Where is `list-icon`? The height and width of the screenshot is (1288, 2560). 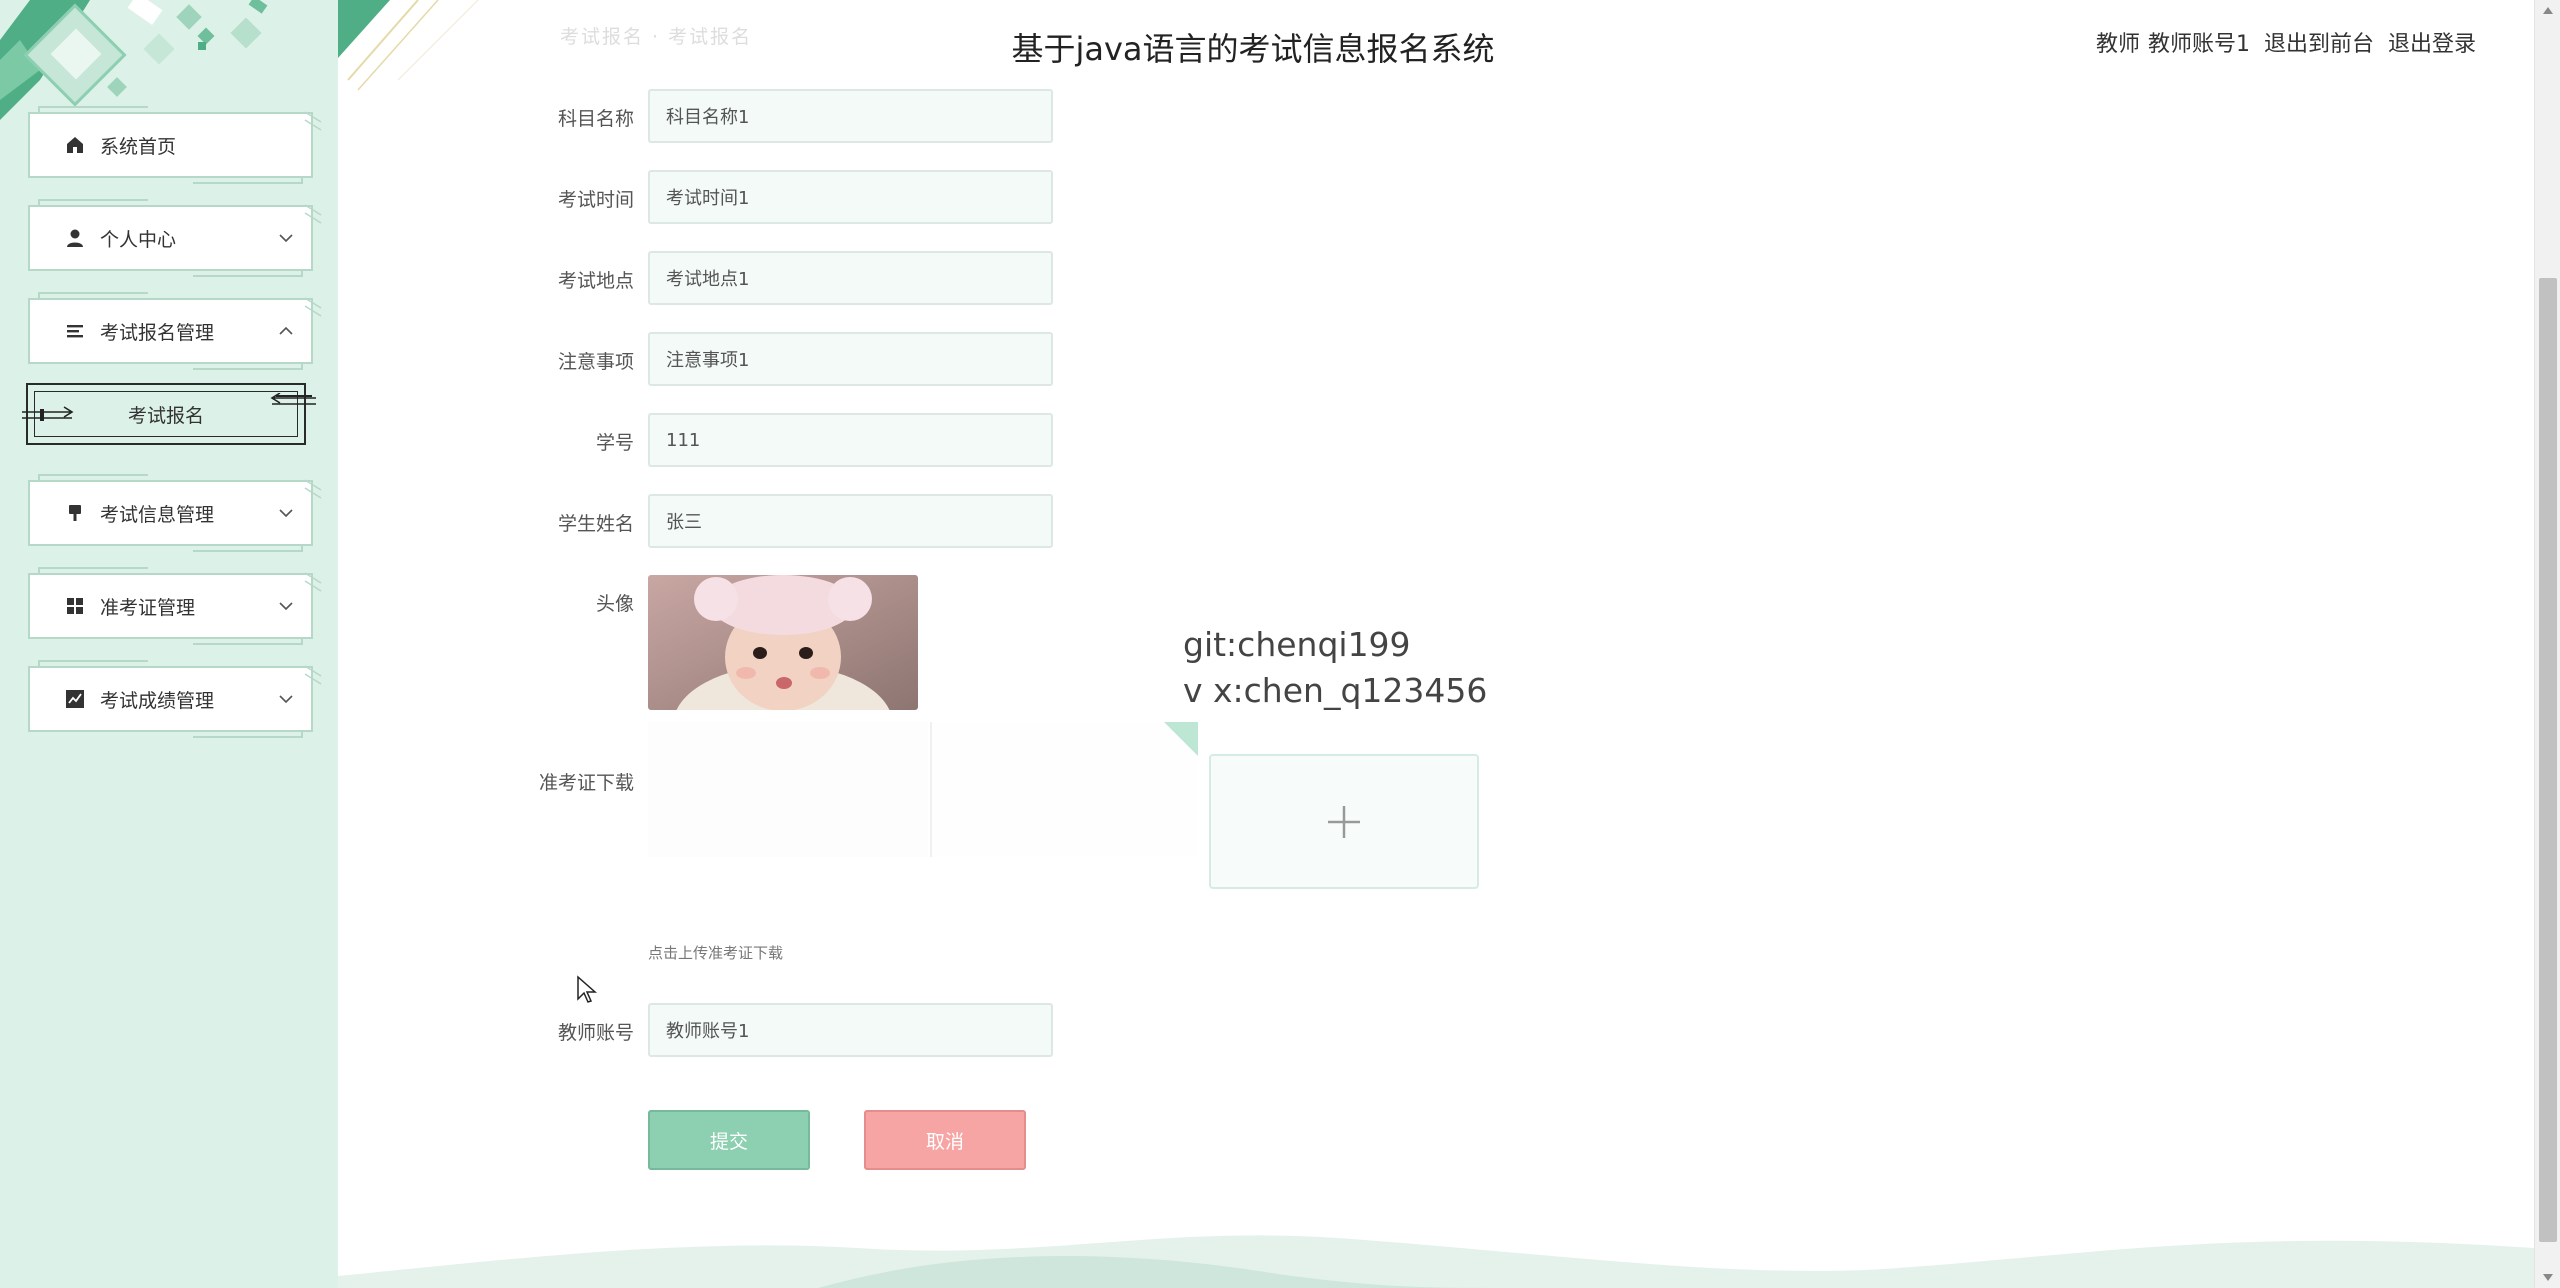 list-icon is located at coordinates (75, 331).